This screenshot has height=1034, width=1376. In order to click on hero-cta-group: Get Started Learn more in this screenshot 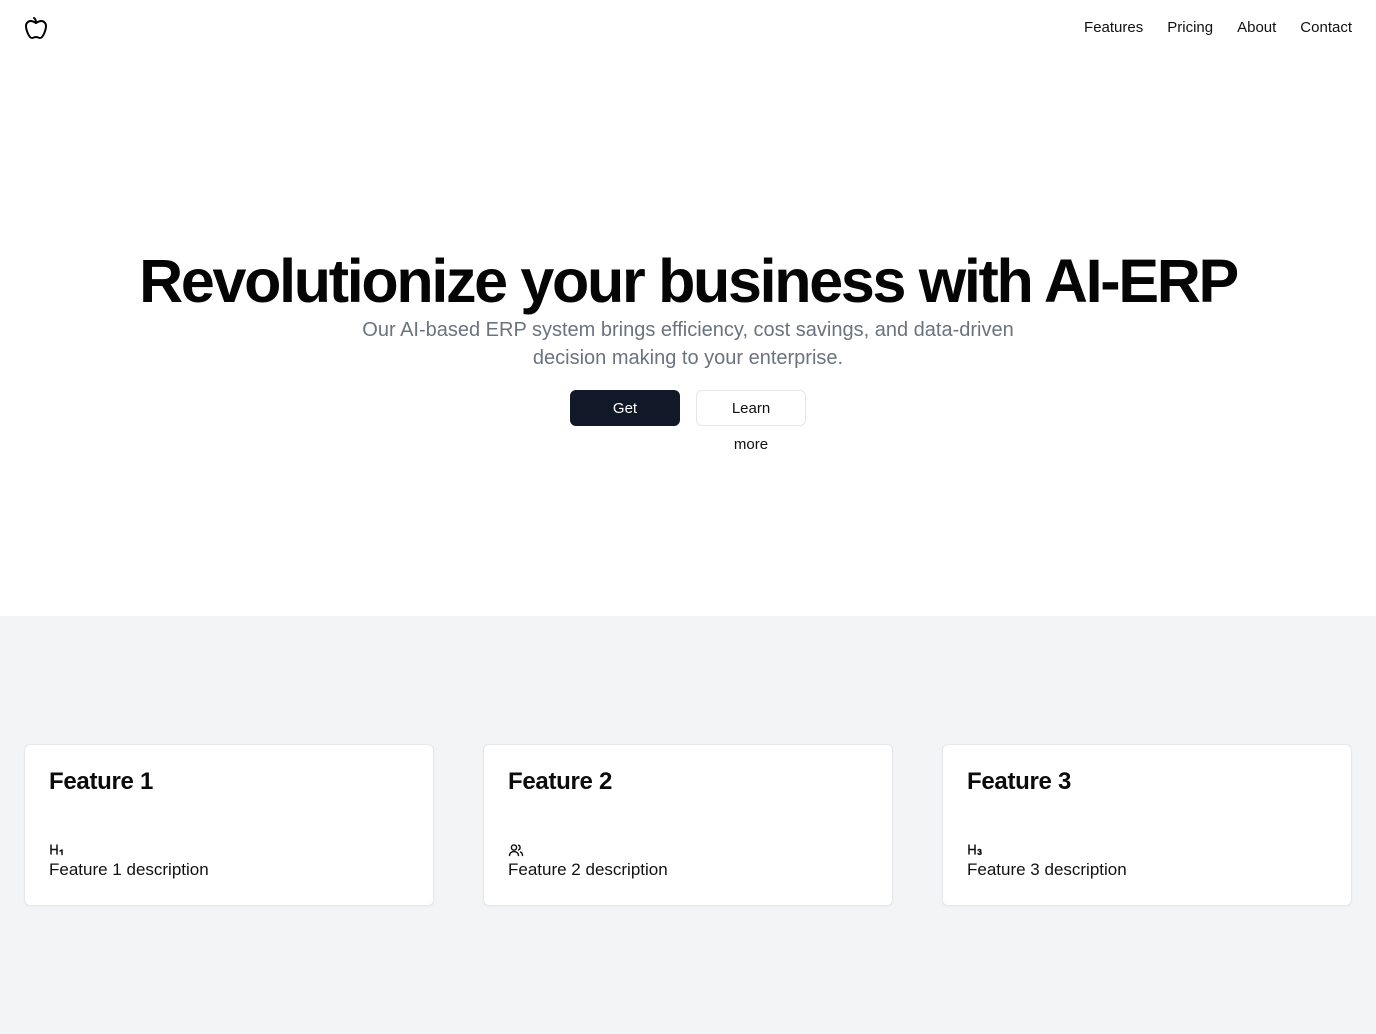, I will do `click(688, 421)`.